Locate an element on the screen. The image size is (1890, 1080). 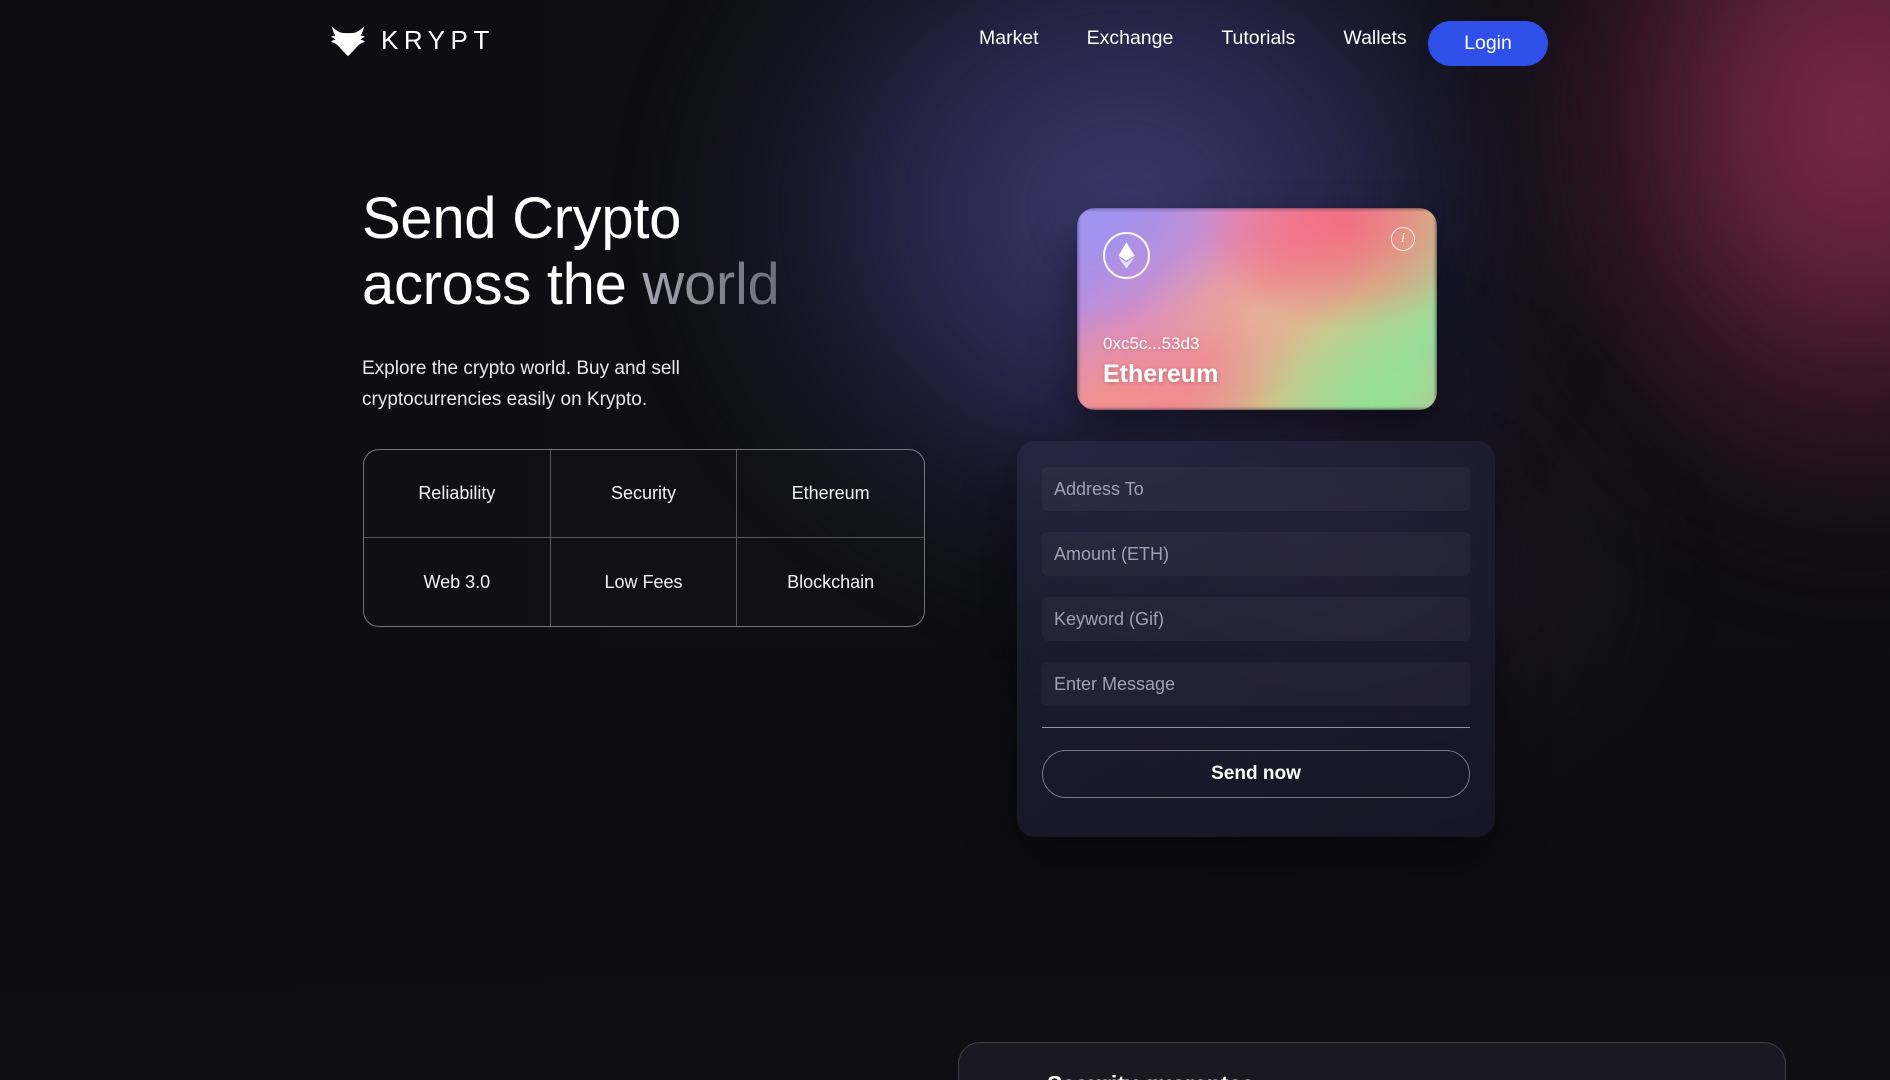
wallet-address: 0xc5c...53d3 is located at coordinates (1151, 343).